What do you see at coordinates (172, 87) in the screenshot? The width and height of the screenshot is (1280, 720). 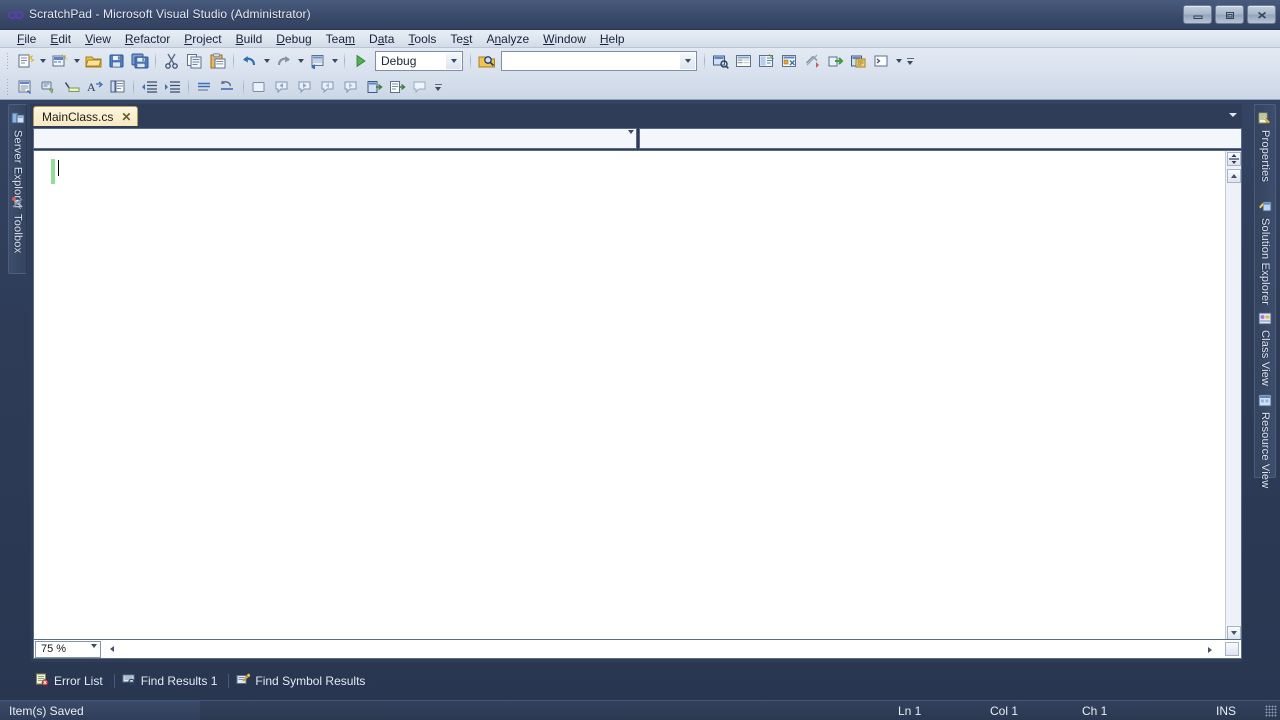 I see `increase-indent-icon` at bounding box center [172, 87].